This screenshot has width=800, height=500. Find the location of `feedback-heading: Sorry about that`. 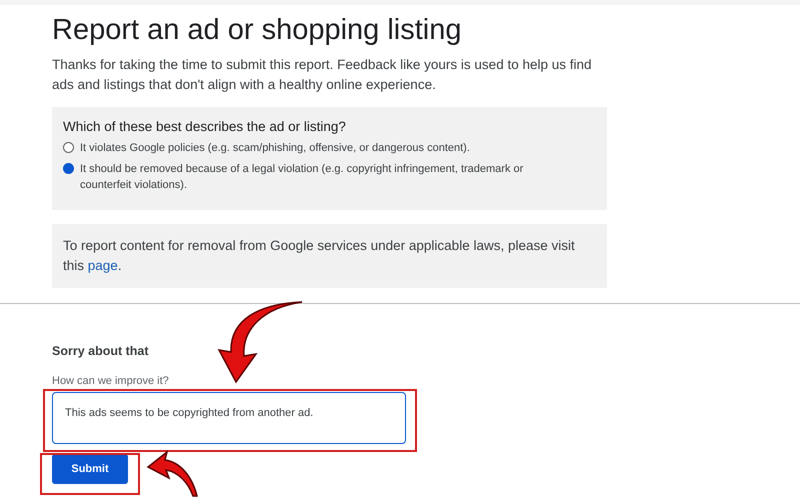

feedback-heading: Sorry about that is located at coordinates (101, 351).